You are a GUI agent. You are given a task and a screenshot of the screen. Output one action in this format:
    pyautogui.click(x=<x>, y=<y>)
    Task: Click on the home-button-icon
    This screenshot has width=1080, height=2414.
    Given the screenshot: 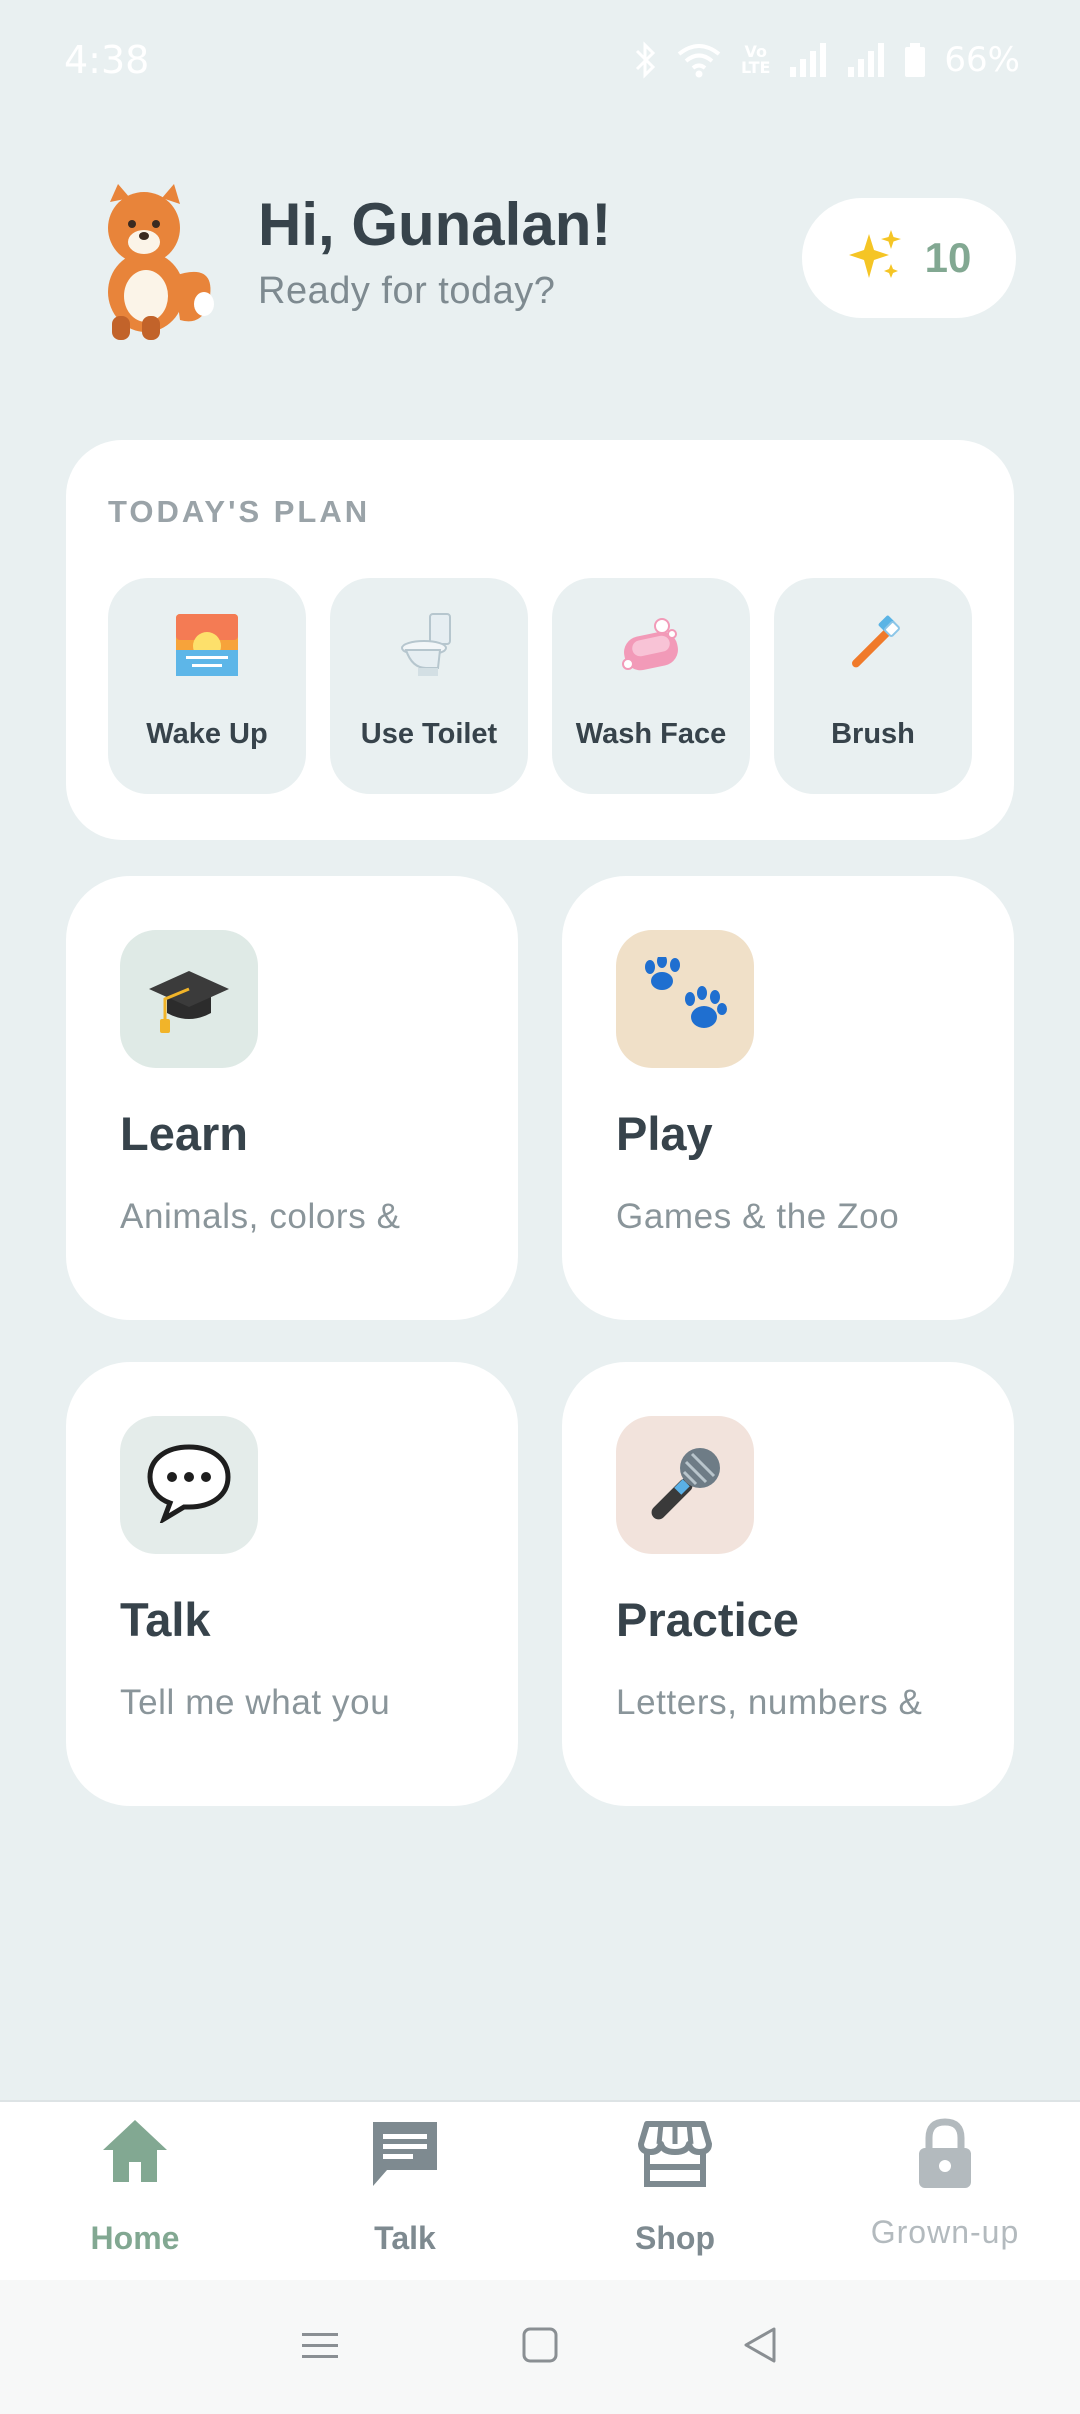 What is the action you would take?
    pyautogui.click(x=540, y=2347)
    